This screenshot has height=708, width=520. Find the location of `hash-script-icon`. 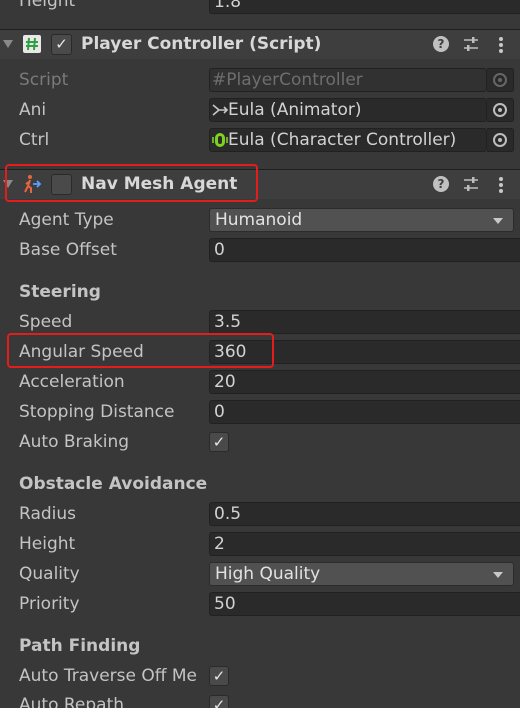

hash-script-icon is located at coordinates (32, 44).